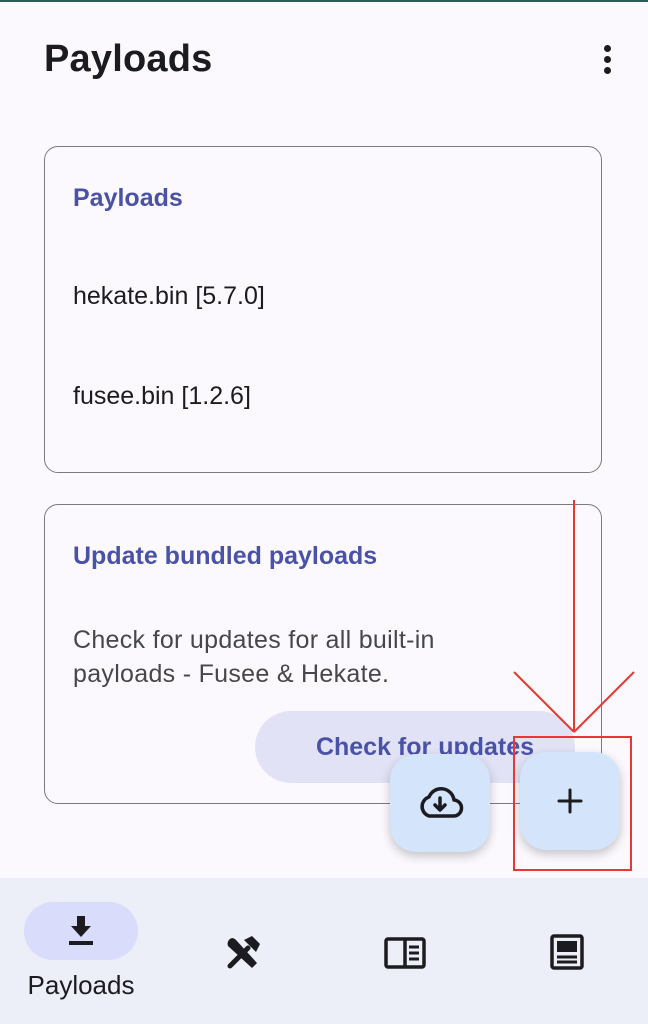 The image size is (648, 1024). What do you see at coordinates (81, 985) in the screenshot?
I see `nav-label-payloads: Payloads` at bounding box center [81, 985].